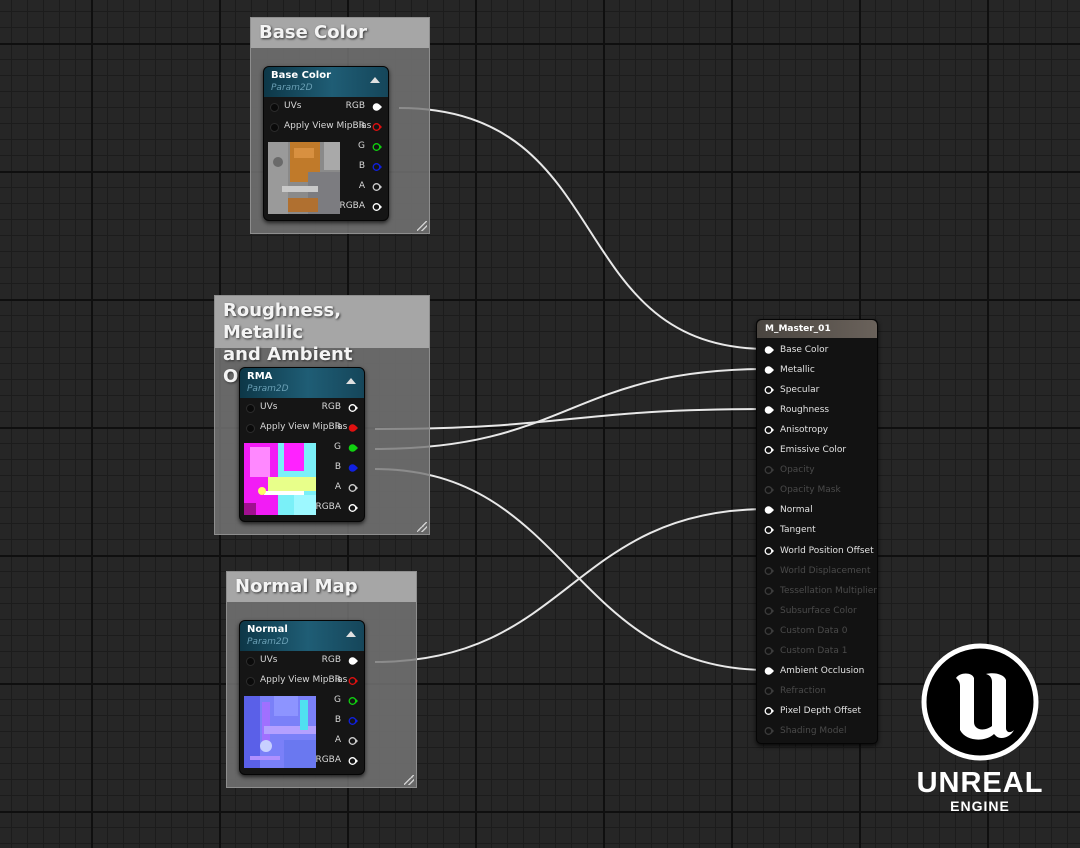 The width and height of the screenshot is (1080, 848). Describe the element at coordinates (816, 711) in the screenshot. I see `material-pin-row: Pixel Depth Offset` at that location.